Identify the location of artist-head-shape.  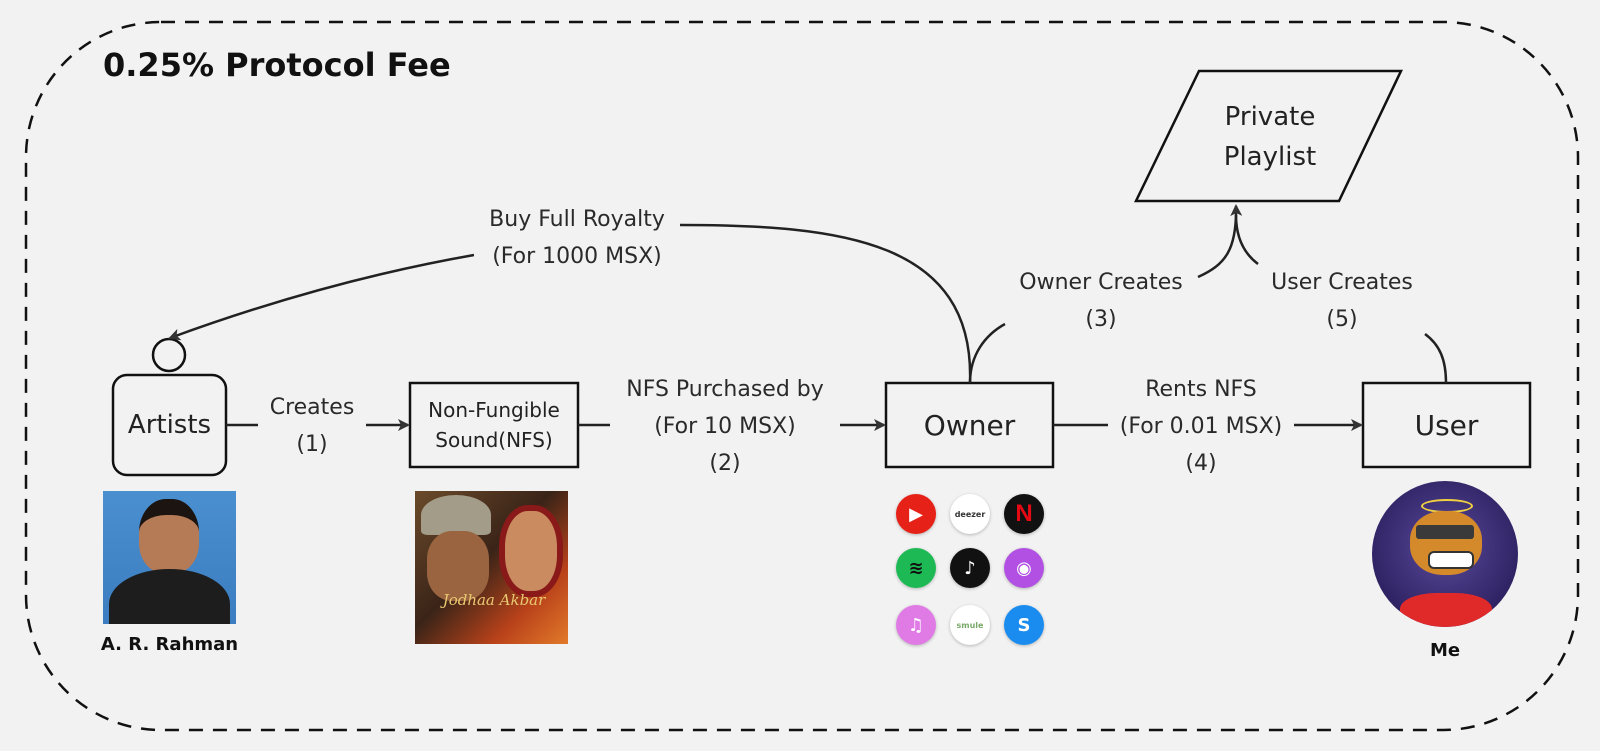
(169, 355).